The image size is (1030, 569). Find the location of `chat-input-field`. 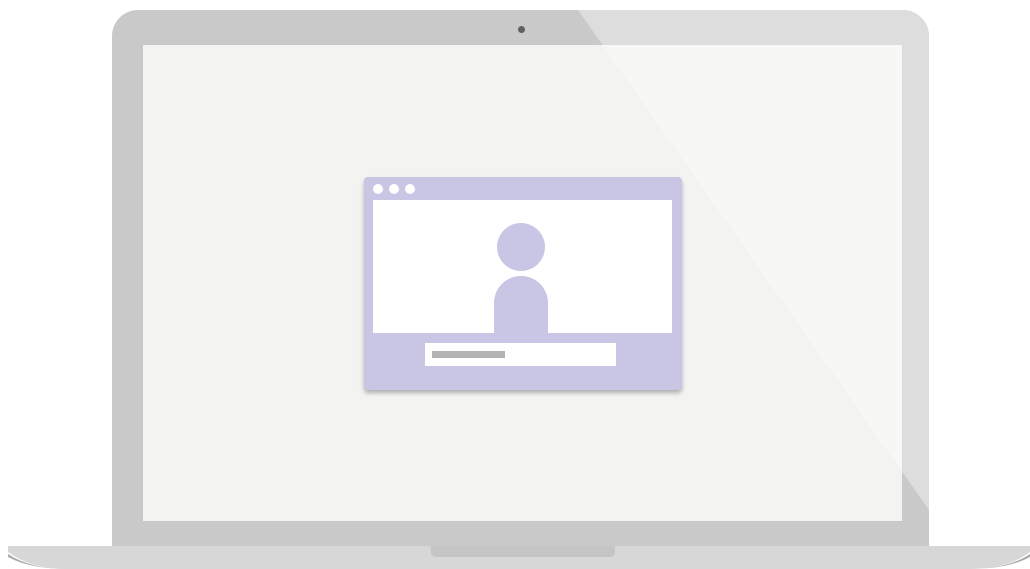

chat-input-field is located at coordinates (520, 354).